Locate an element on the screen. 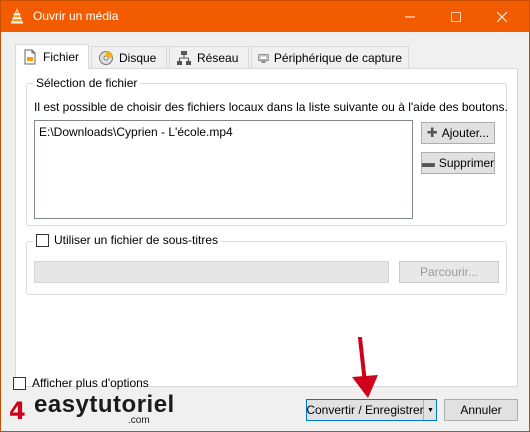 The image size is (530, 432). more-options-label: Afficher plus d'options is located at coordinates (90, 383).